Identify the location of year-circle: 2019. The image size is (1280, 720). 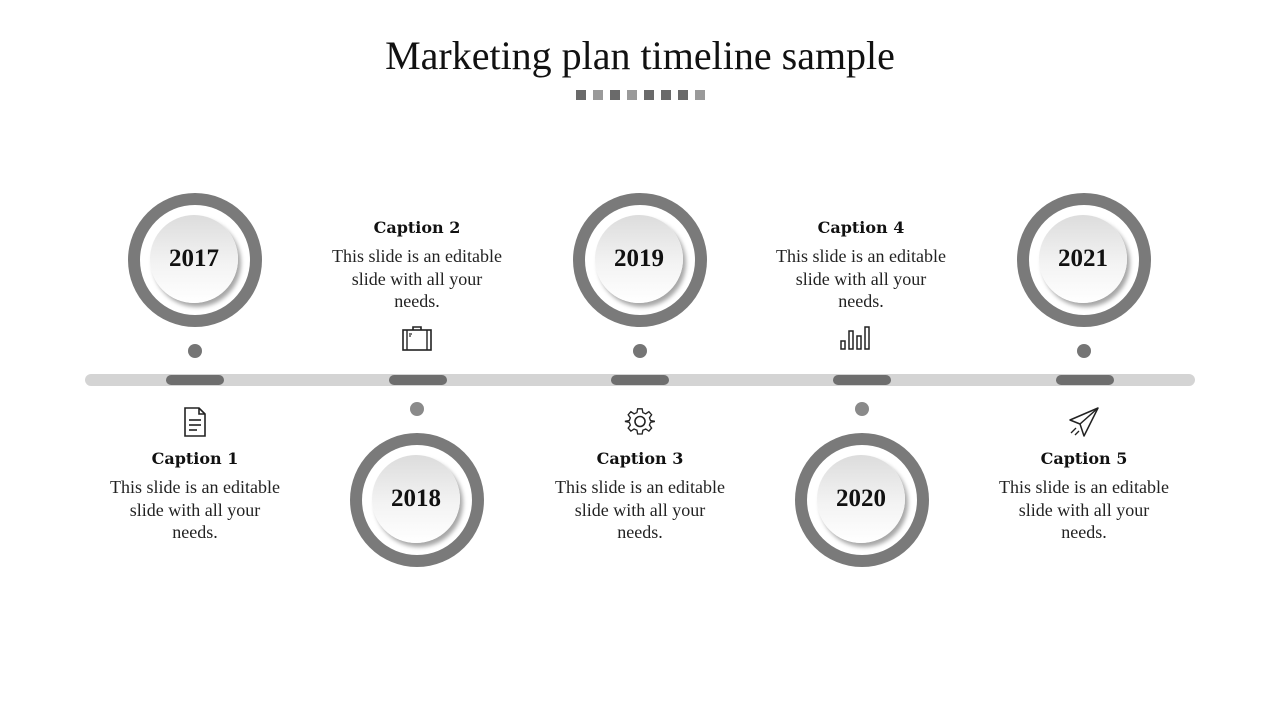
(640, 260).